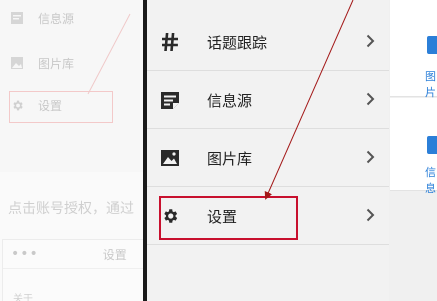 Image resolution: width=437 pixels, height=301 pixels. Describe the element at coordinates (413, 49) in the screenshot. I see `card-images: 图片` at that location.